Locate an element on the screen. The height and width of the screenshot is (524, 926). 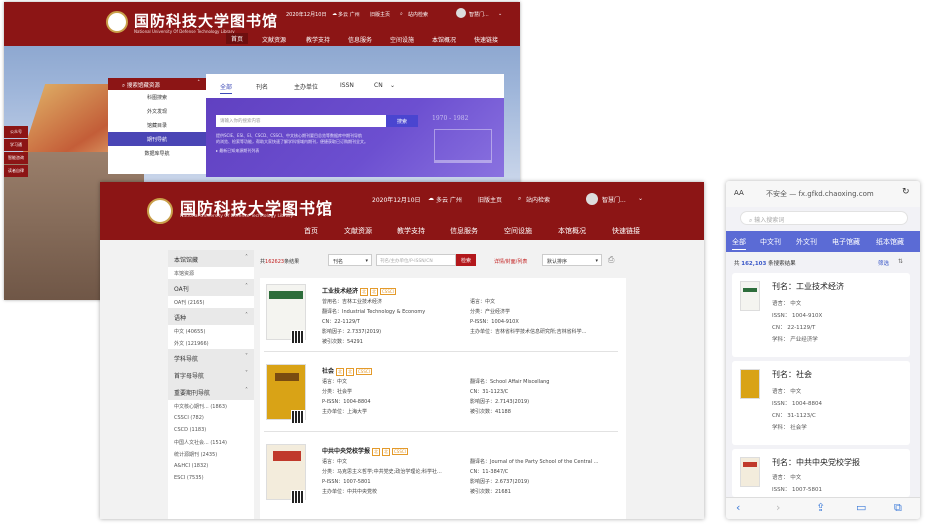
search-input: 请输入你的搜索内容 is located at coordinates (301, 121).